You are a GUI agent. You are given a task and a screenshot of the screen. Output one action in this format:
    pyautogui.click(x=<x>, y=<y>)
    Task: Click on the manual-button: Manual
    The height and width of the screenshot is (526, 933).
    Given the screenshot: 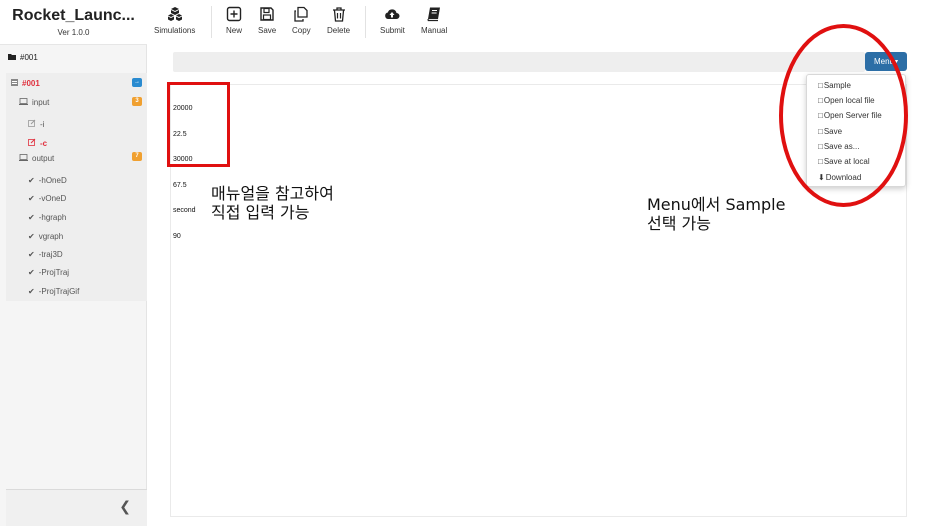 What is the action you would take?
    pyautogui.click(x=434, y=20)
    